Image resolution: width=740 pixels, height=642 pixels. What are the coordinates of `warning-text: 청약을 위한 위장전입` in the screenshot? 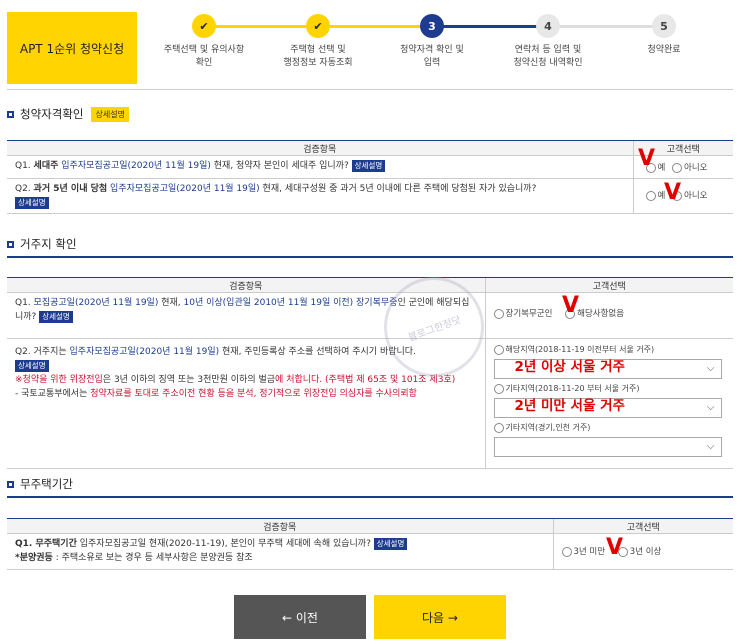 It's located at (62, 380).